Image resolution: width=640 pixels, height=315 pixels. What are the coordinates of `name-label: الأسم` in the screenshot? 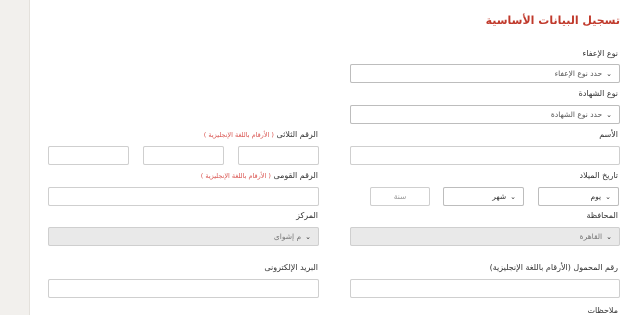 It's located at (608, 134).